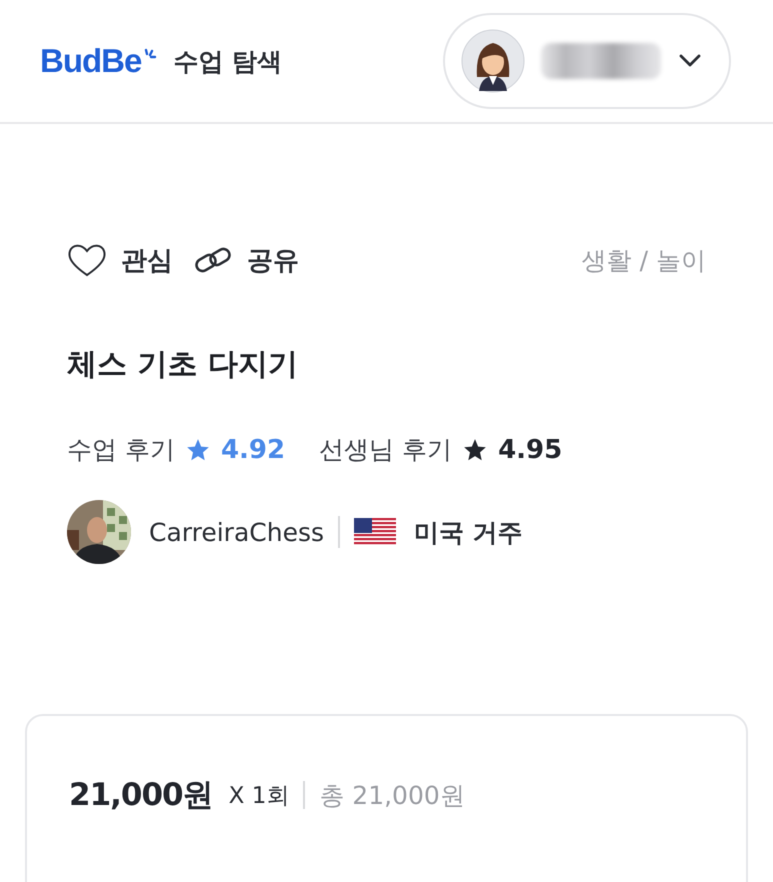 This screenshot has width=773, height=882. Describe the element at coordinates (530, 449) in the screenshot. I see `rating-value: 4.95` at that location.